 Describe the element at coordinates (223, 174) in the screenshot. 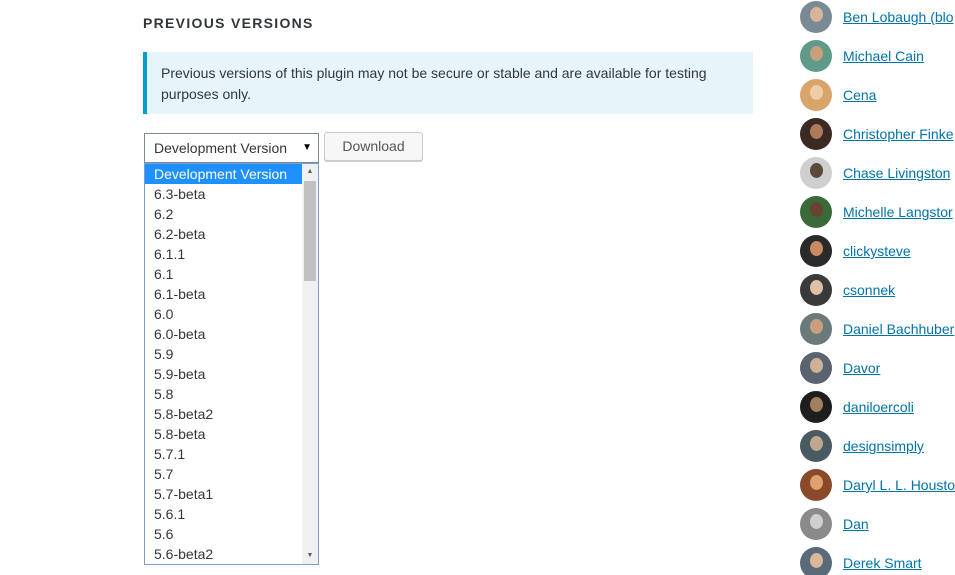

I see `version-option: Development Version` at that location.